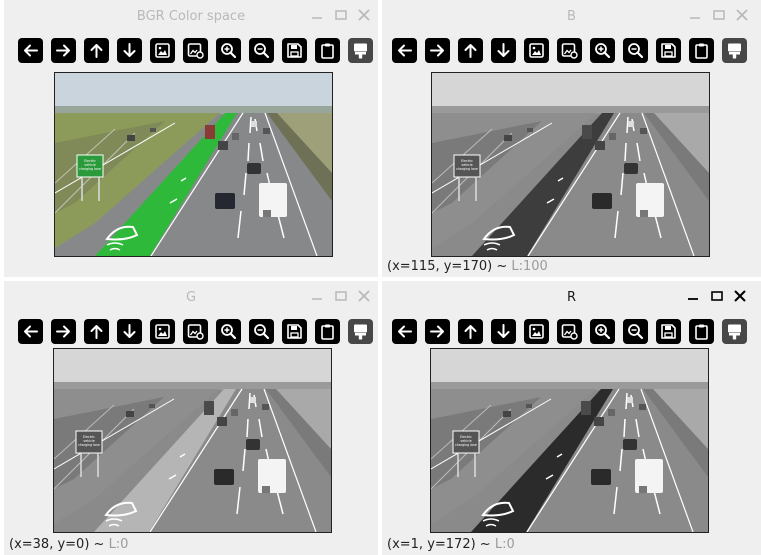 This screenshot has width=761, height=555. What do you see at coordinates (467, 266) in the screenshot?
I see `status-bar: (x=115, y=170) ~ L:100` at bounding box center [467, 266].